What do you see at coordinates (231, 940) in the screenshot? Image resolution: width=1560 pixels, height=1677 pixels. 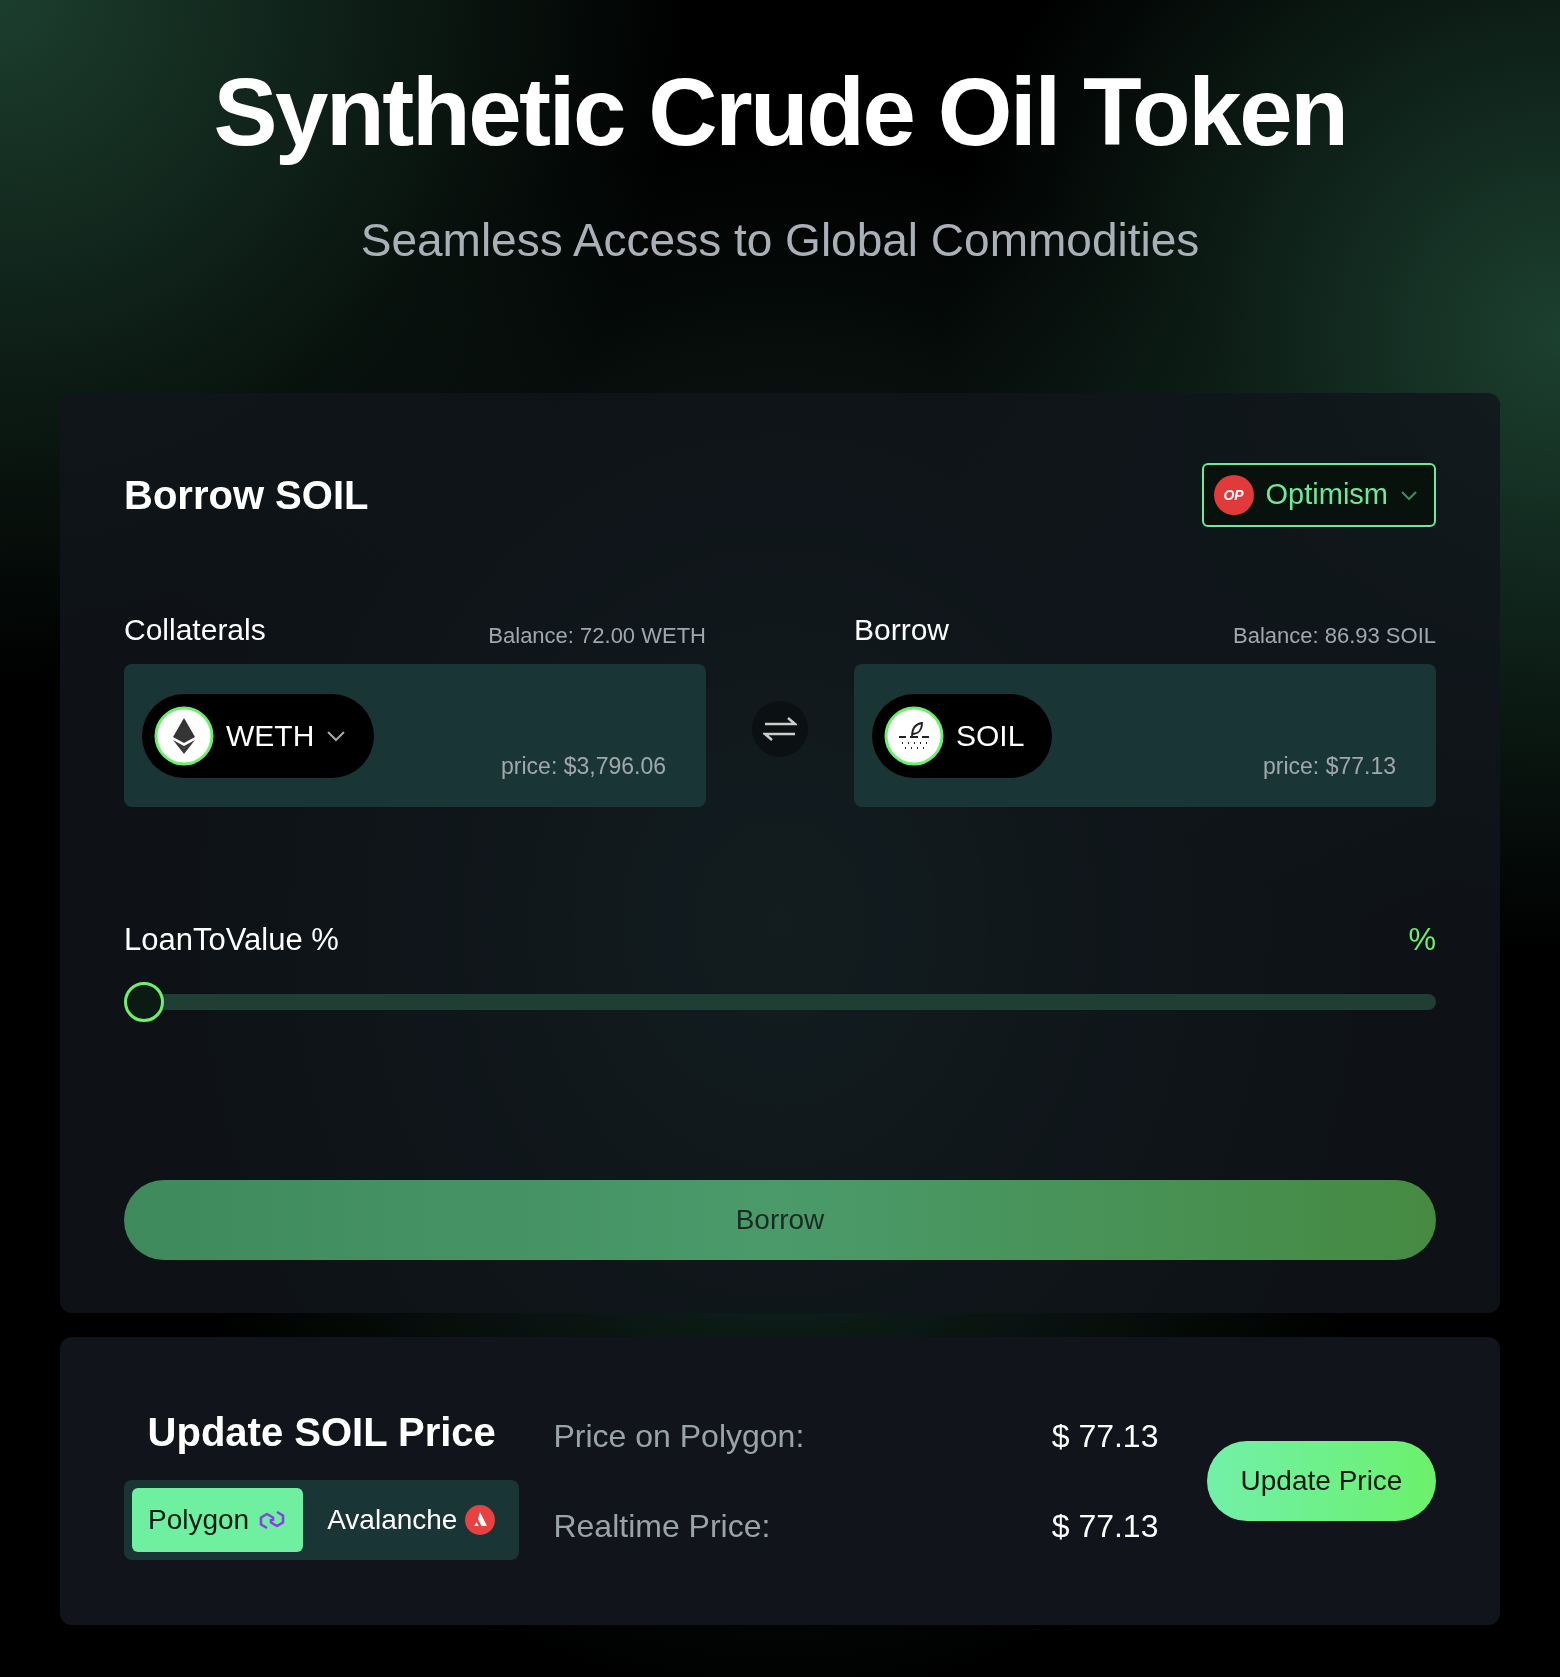 I see `ltv-label: LoanToValue %` at bounding box center [231, 940].